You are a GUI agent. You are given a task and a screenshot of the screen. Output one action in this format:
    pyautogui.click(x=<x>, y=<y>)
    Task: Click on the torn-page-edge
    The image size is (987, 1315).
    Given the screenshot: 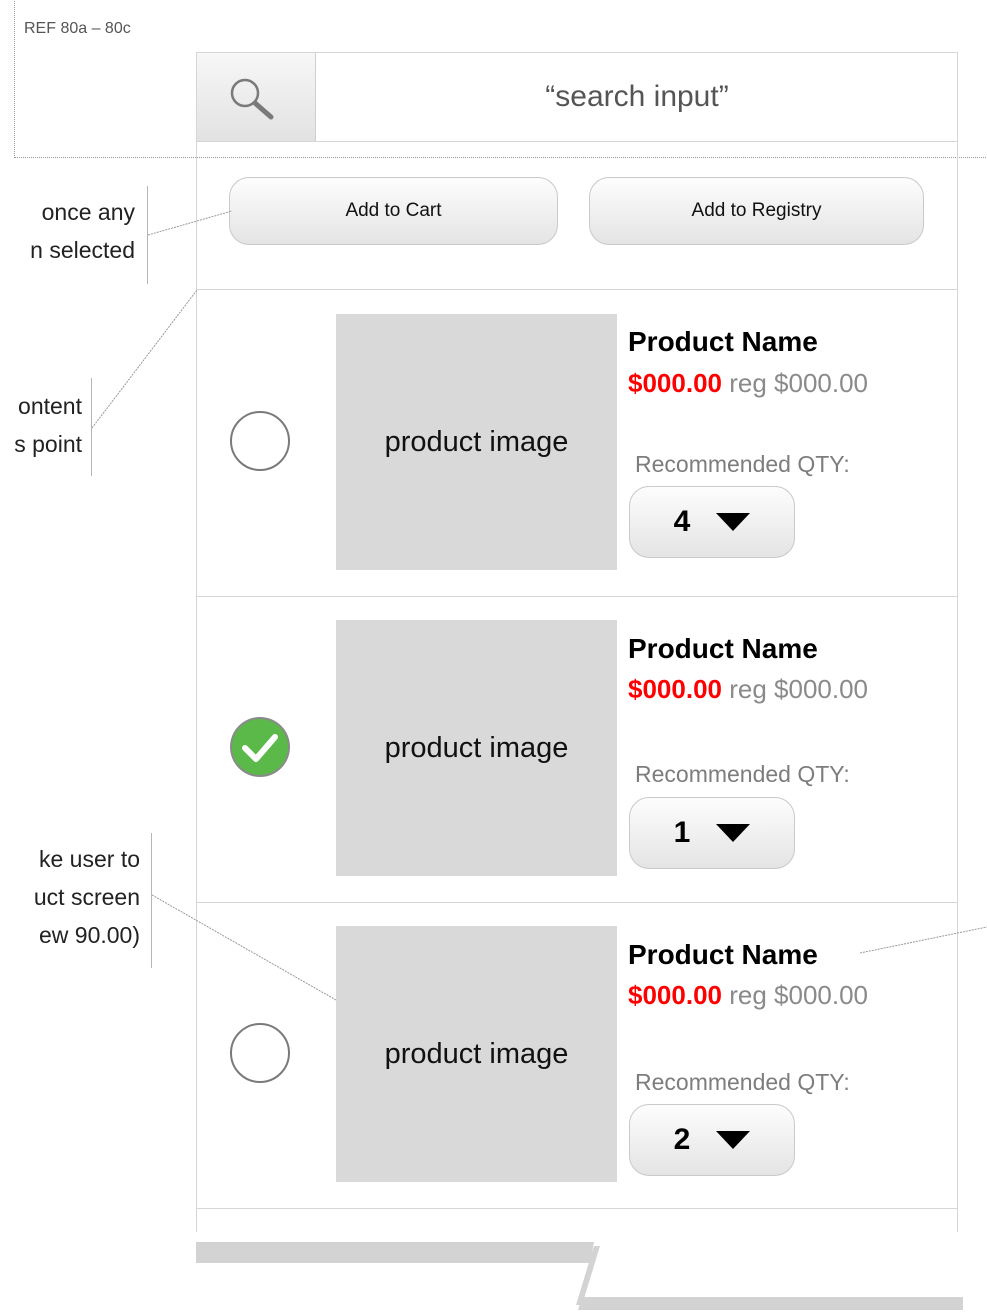 What is the action you would take?
    pyautogui.click(x=579, y=1276)
    